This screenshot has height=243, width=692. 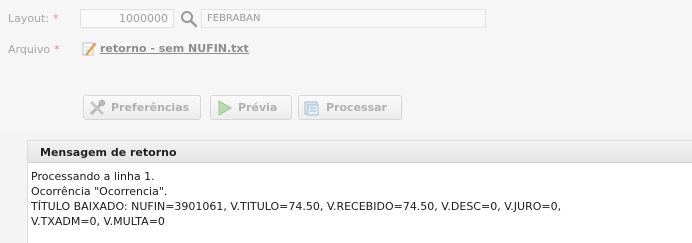 I want to click on file-edit-icon, so click(x=89, y=49).